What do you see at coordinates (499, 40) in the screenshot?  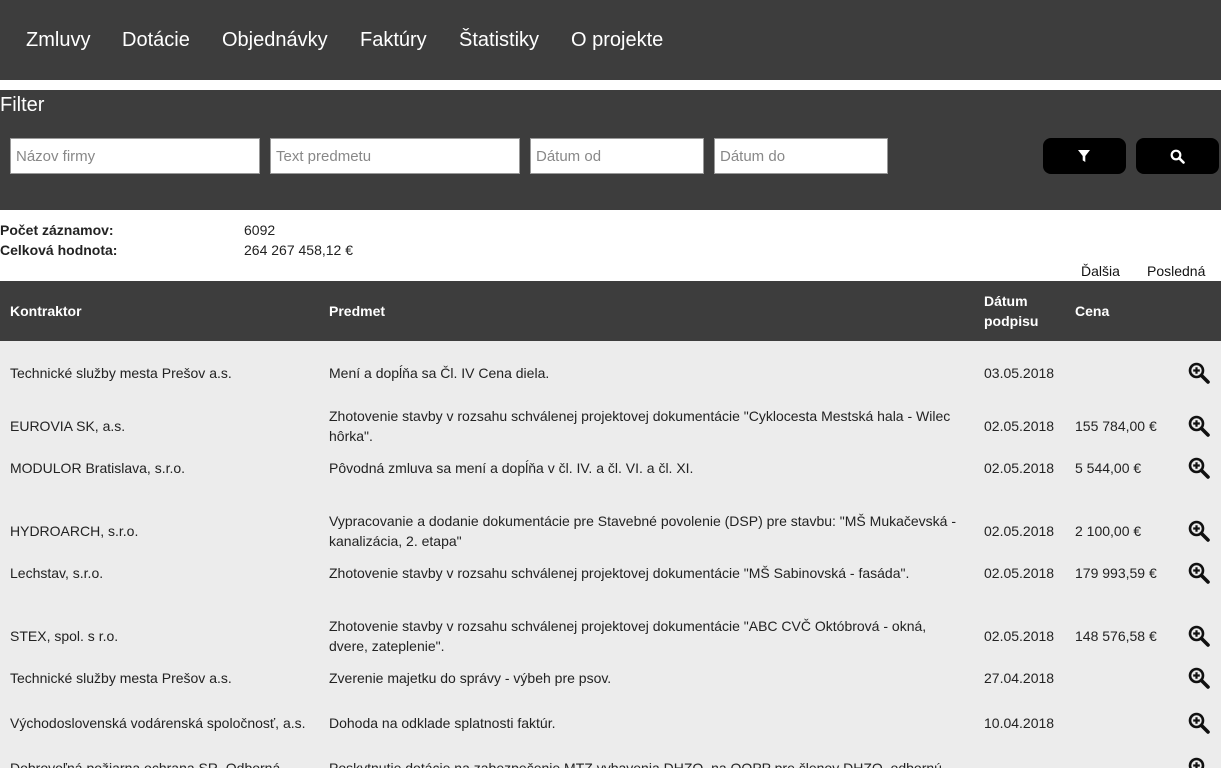 I see `nav-statistics: Štatistiky` at bounding box center [499, 40].